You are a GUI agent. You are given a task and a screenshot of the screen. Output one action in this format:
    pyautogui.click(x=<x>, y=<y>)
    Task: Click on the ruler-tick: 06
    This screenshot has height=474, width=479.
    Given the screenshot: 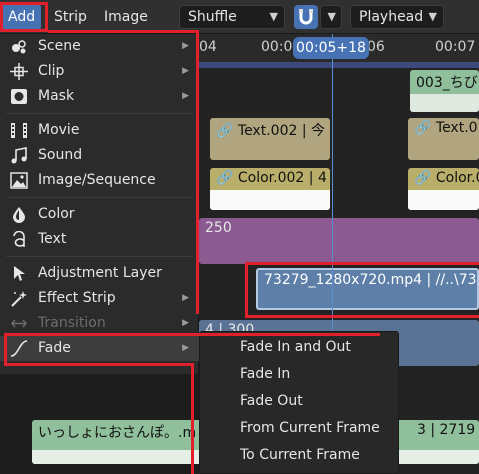 What is the action you would take?
    pyautogui.click(x=376, y=47)
    